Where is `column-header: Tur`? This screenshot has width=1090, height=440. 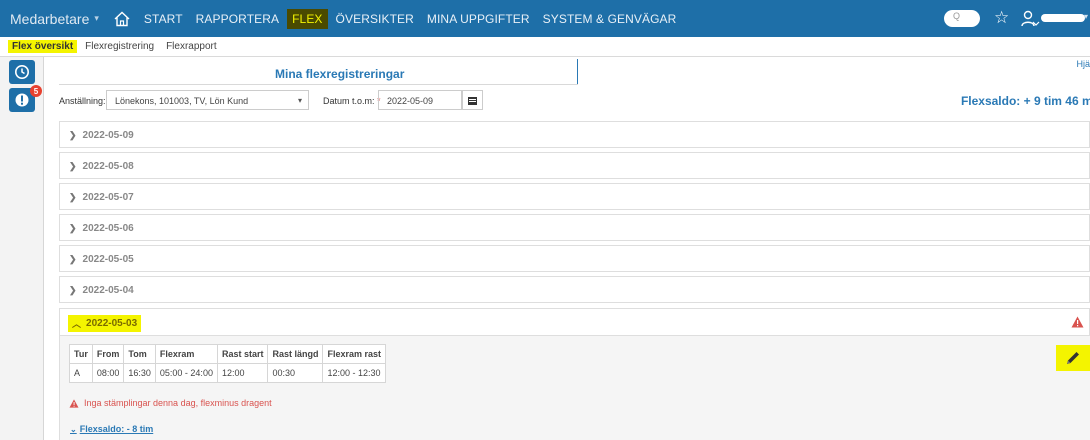
column-header: Tur is located at coordinates (81, 354).